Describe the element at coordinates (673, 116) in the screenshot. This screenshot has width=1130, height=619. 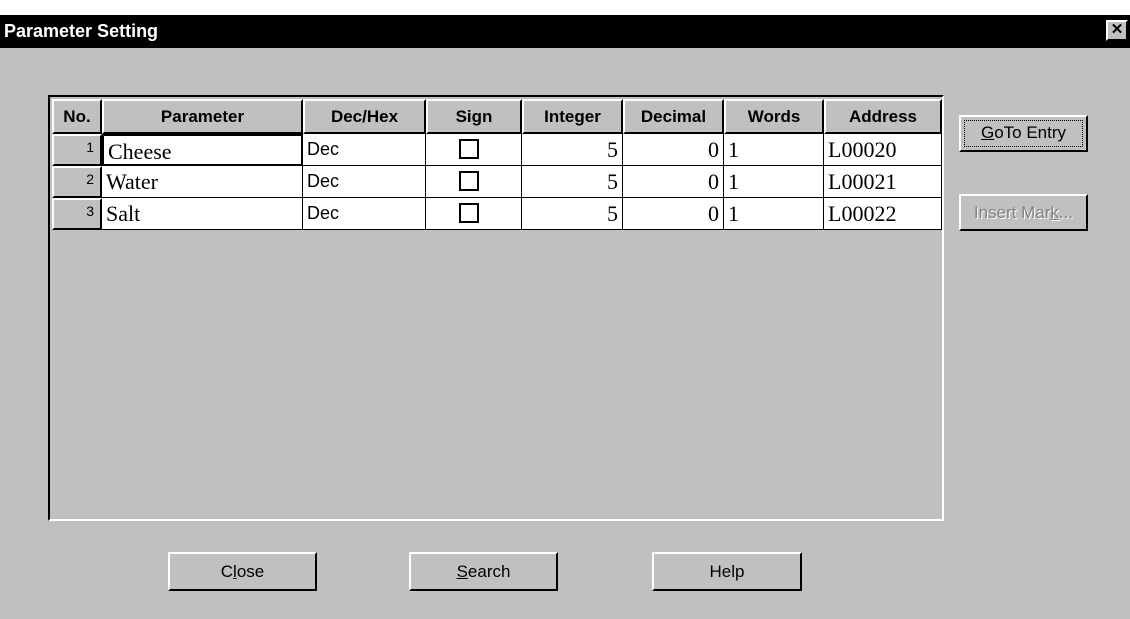
I see `column-header-decimal: Decimal` at that location.